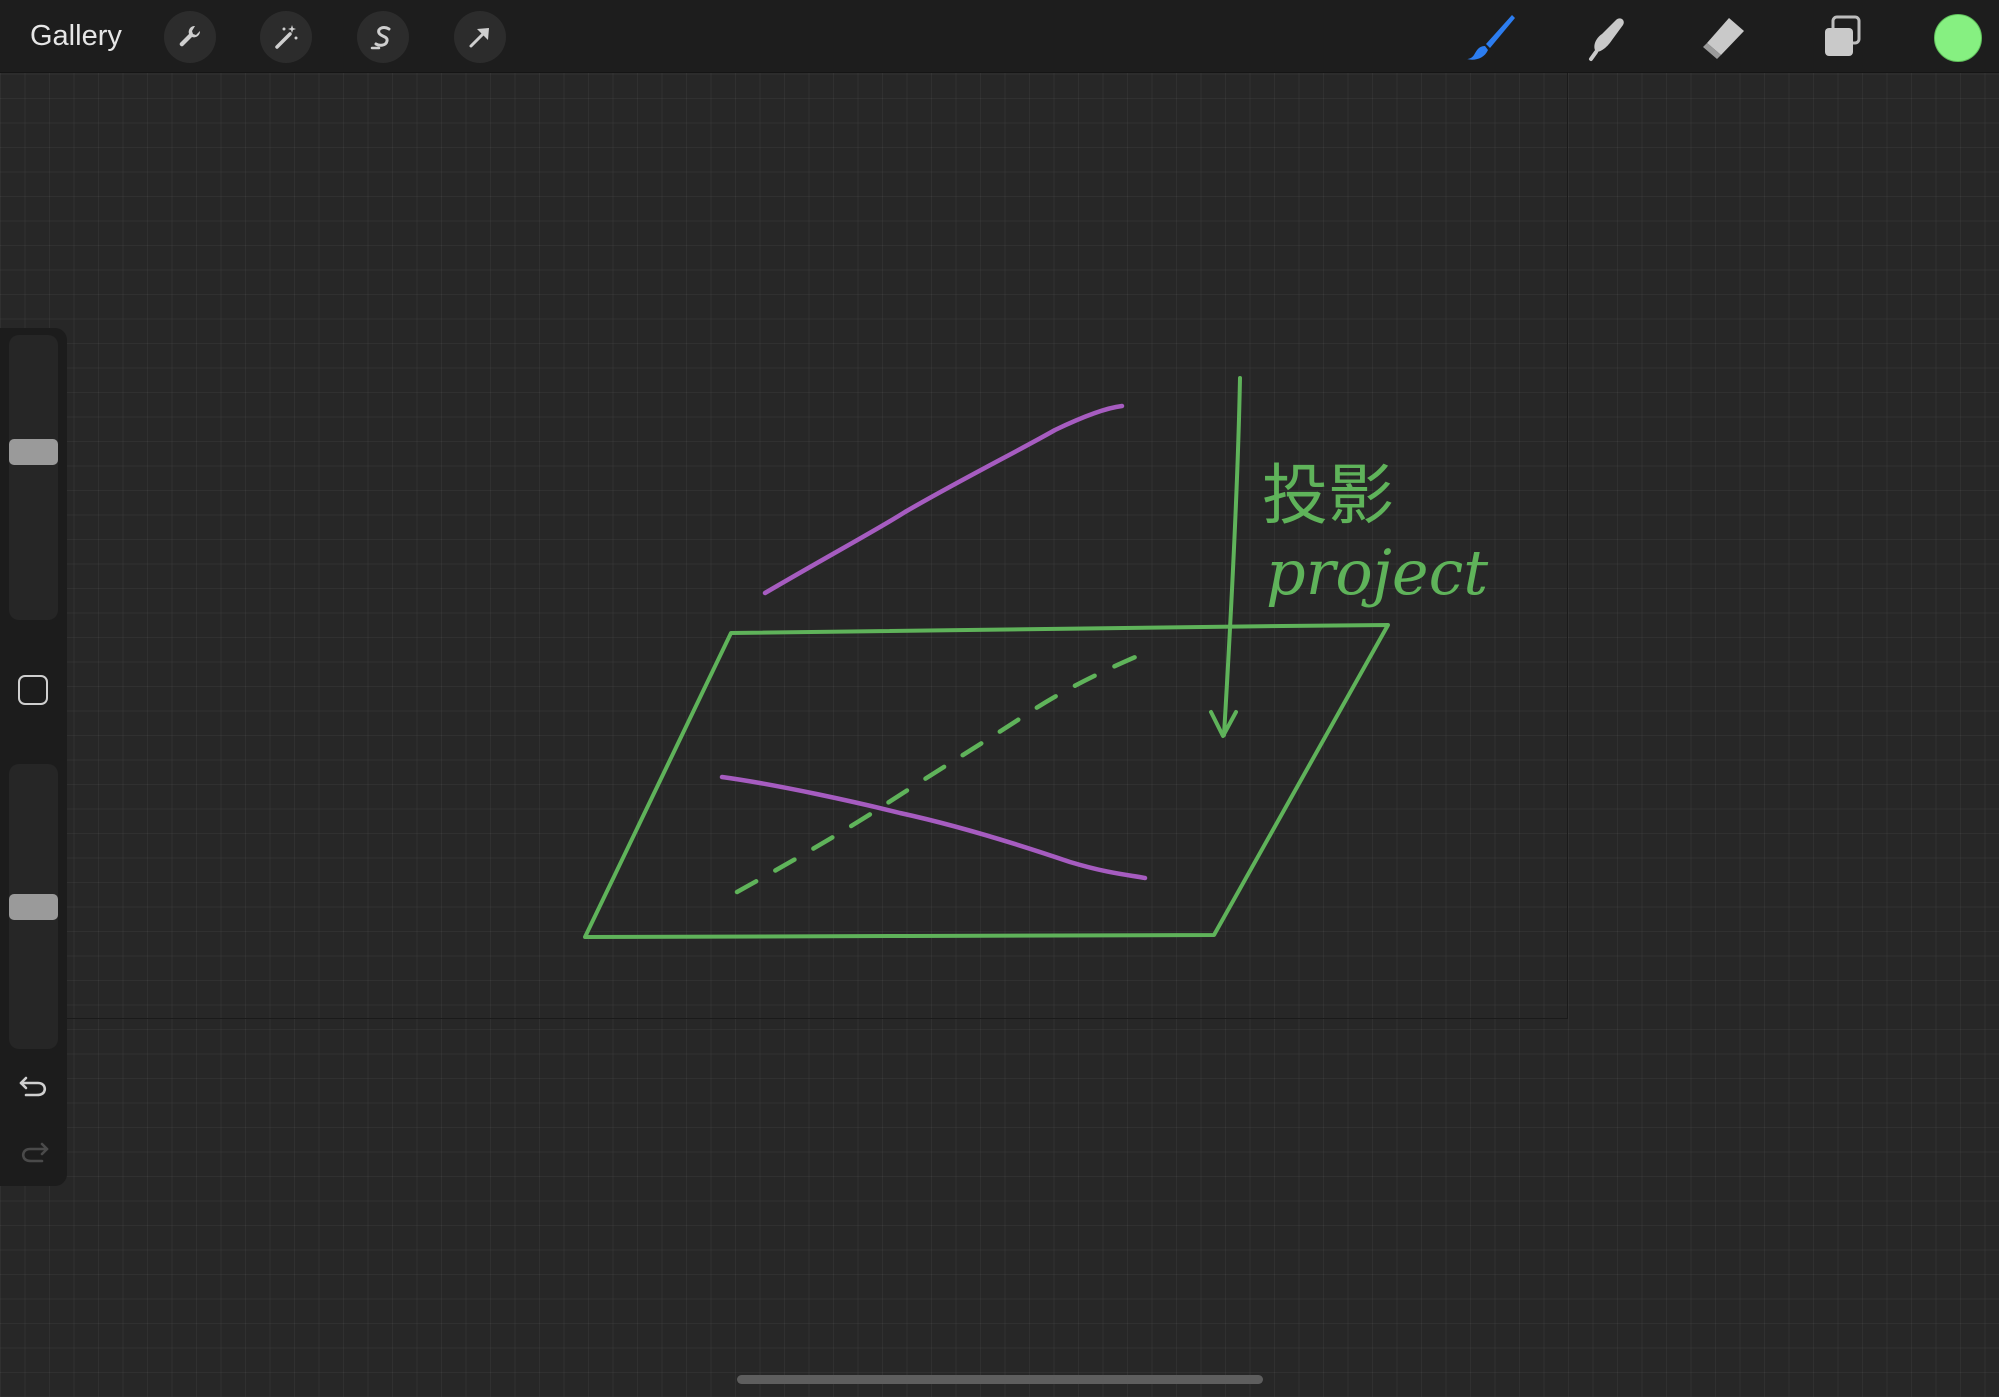  Describe the element at coordinates (938, 773) in the screenshot. I see `dashed-line` at that location.